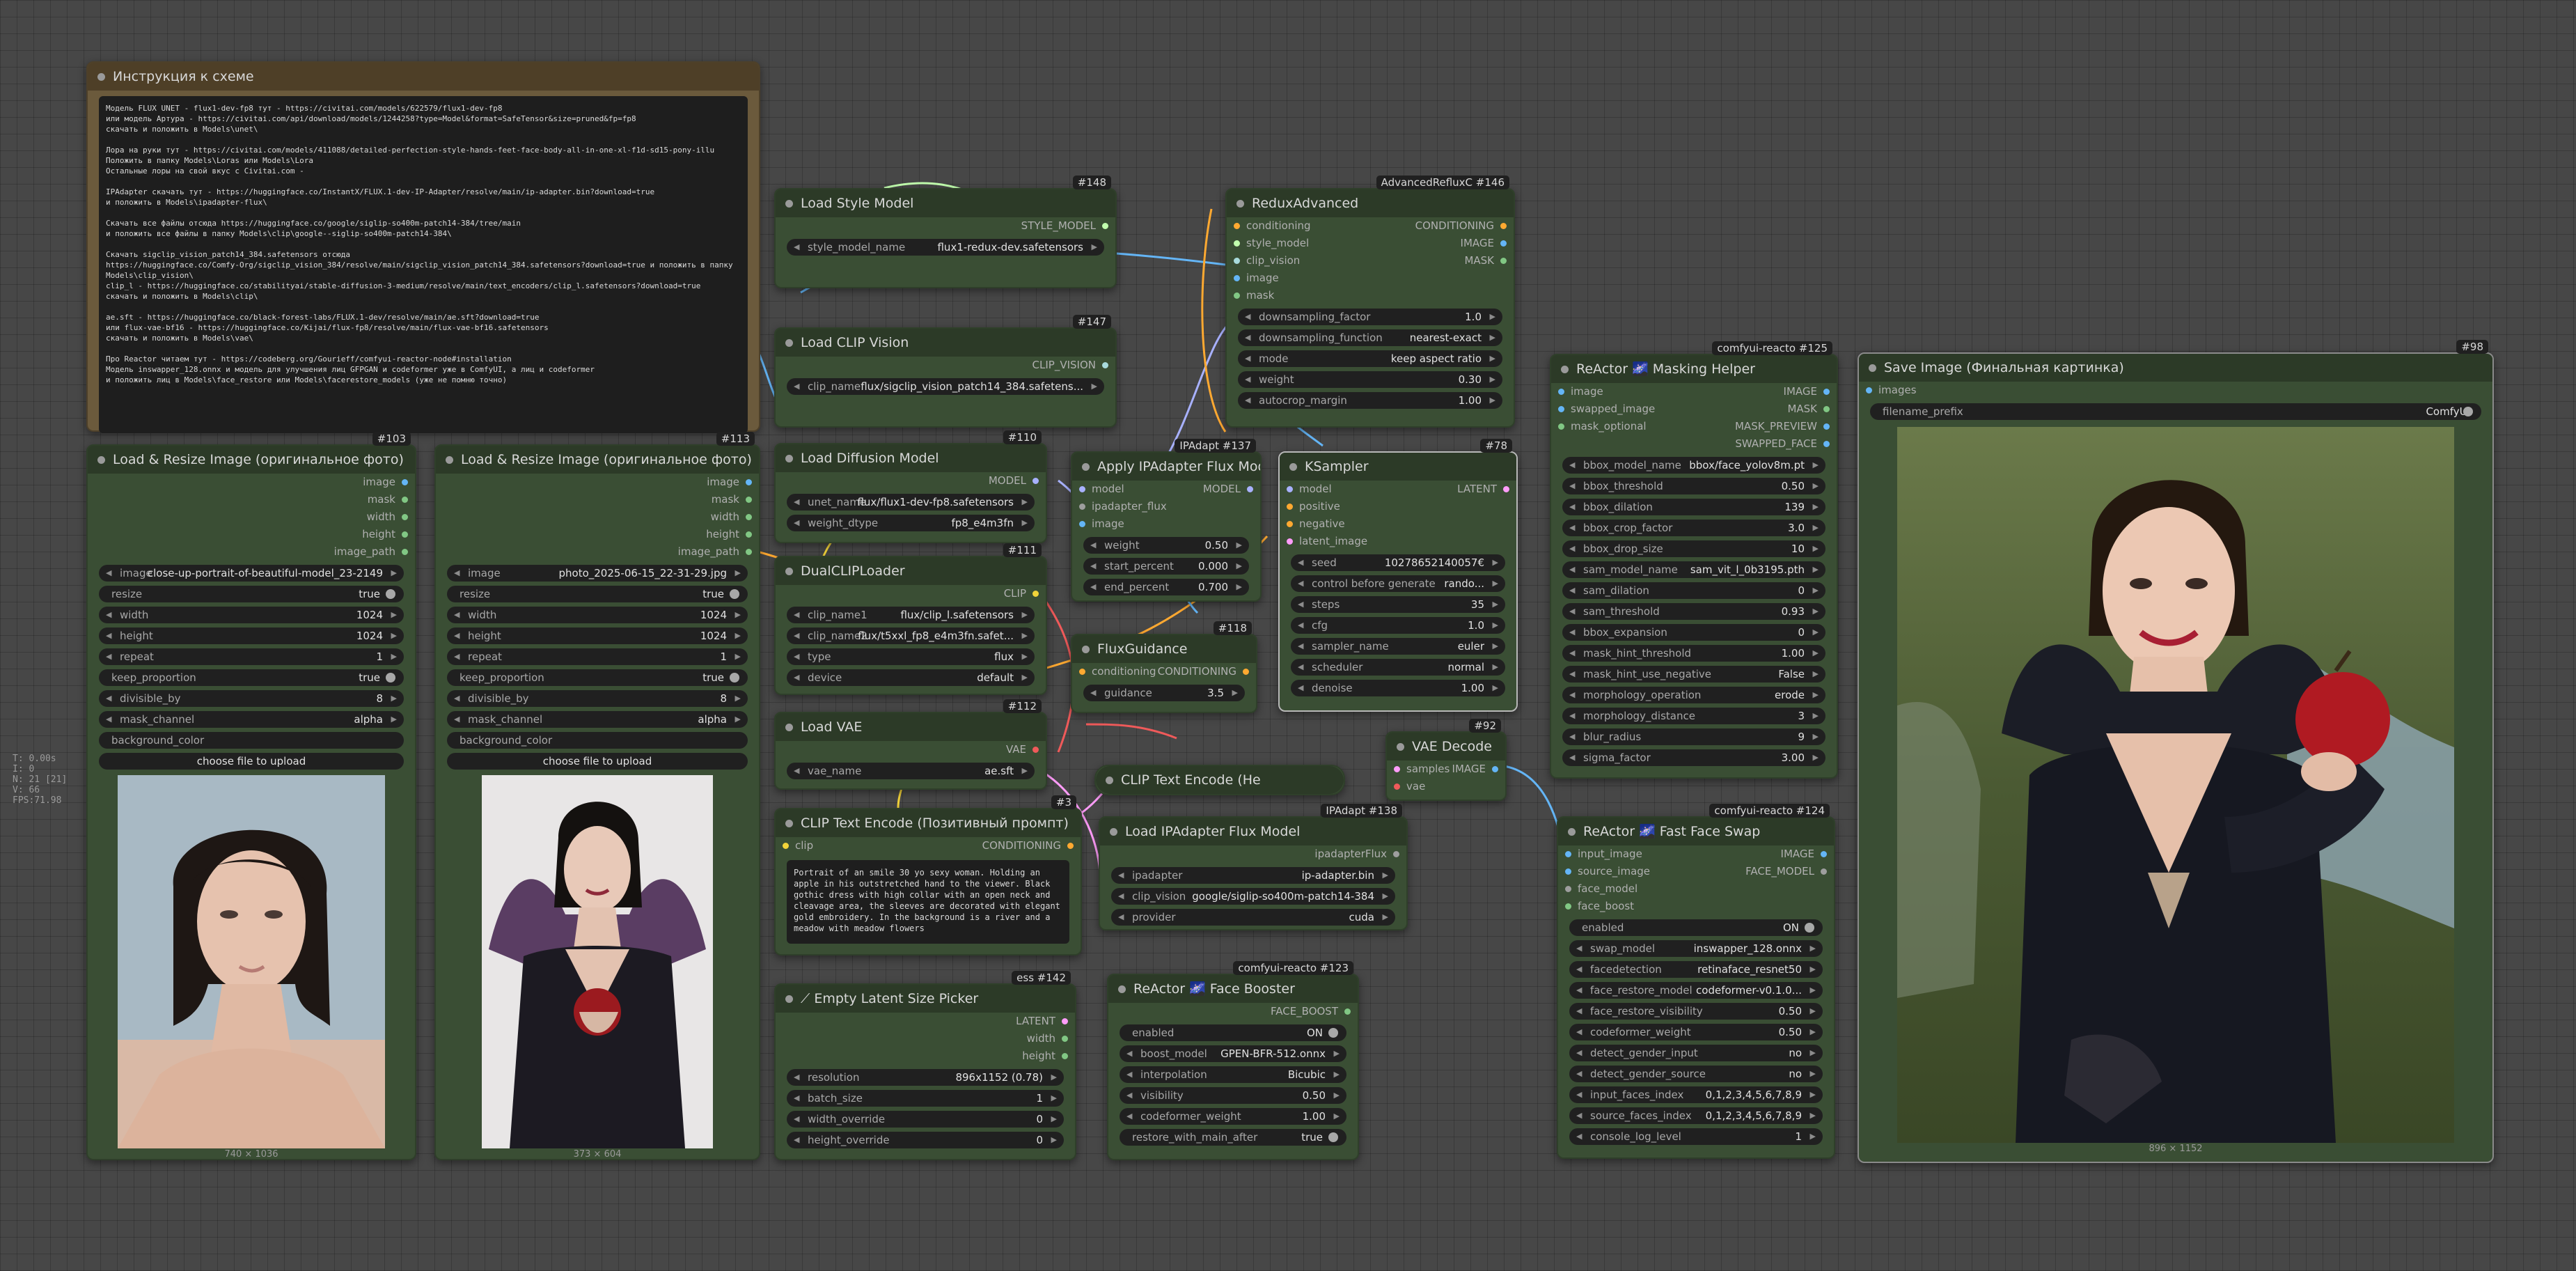 The width and height of the screenshot is (2576, 1271). Describe the element at coordinates (911, 571) in the screenshot. I see `node-title: DualCLIPLoader` at that location.